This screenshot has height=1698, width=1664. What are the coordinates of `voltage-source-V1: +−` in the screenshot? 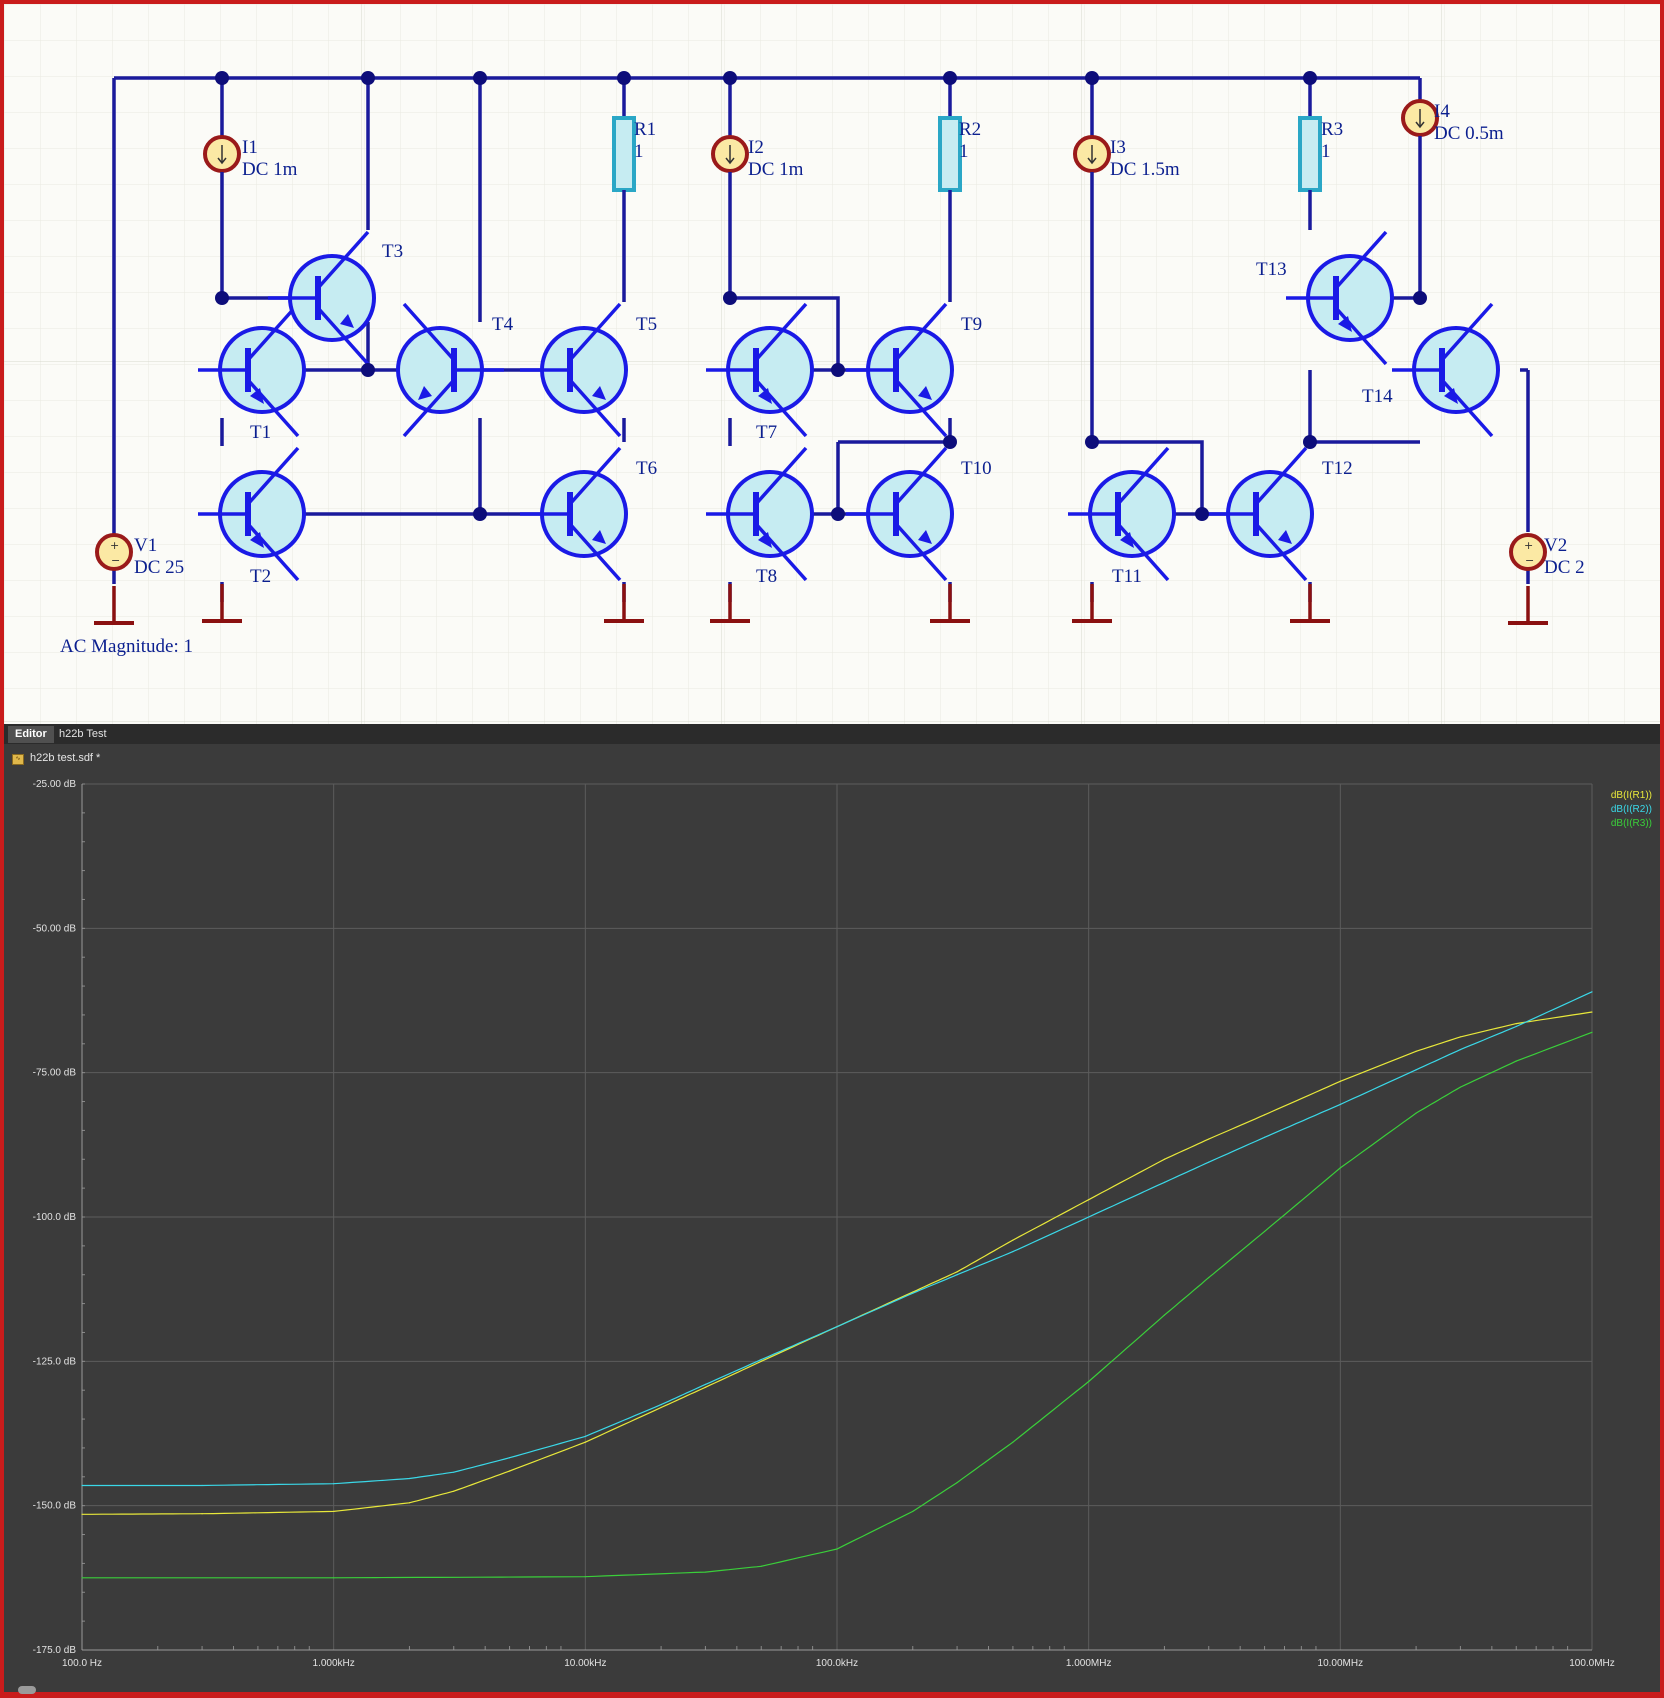 It's located at (114, 552).